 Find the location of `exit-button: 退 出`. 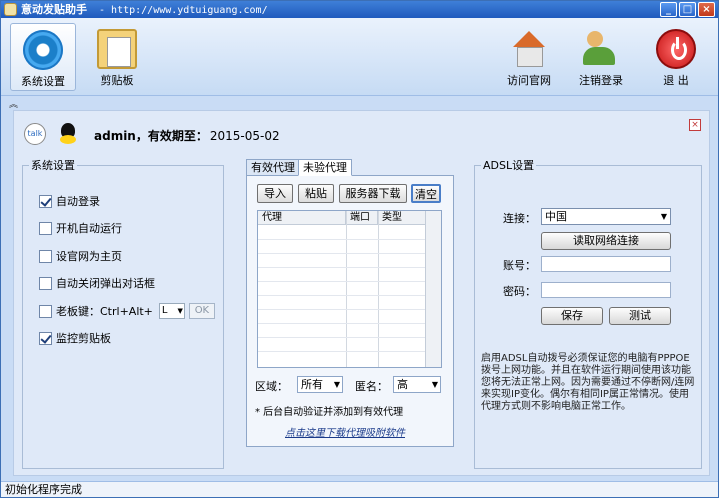

exit-button: 退 出 is located at coordinates (676, 57).